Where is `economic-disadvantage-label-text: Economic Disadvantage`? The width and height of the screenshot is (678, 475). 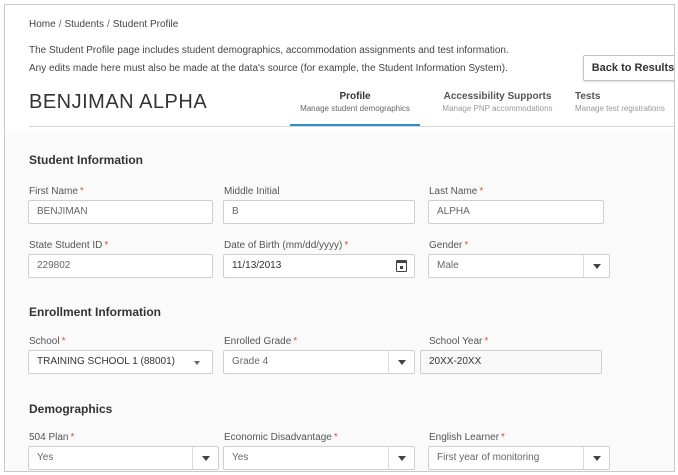 economic-disadvantage-label-text: Economic Disadvantage is located at coordinates (278, 437).